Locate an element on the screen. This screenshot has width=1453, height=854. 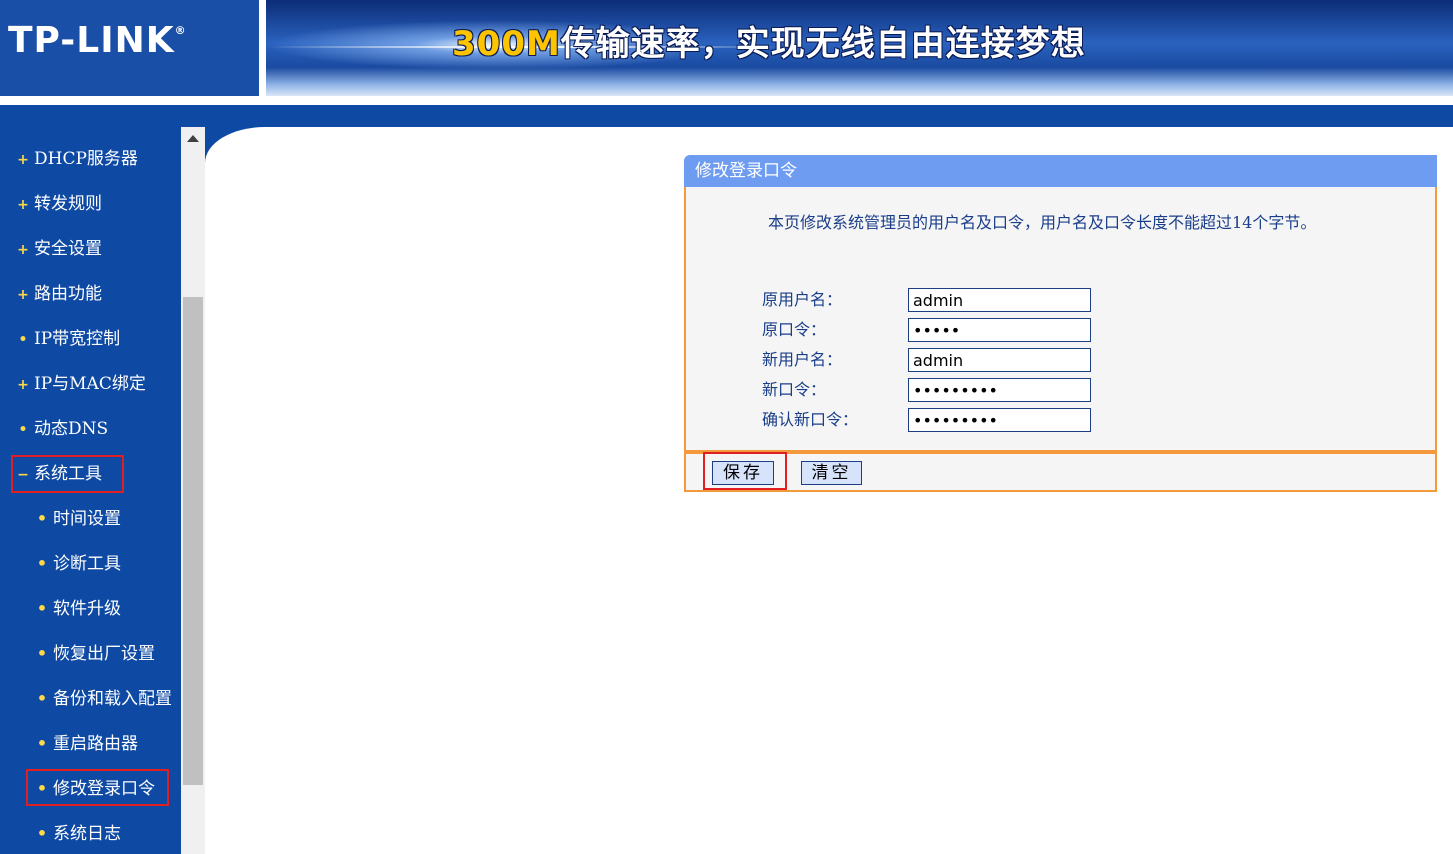
sidebar-item-backup-restore: • 备份和载入配置 is located at coordinates (104, 699).